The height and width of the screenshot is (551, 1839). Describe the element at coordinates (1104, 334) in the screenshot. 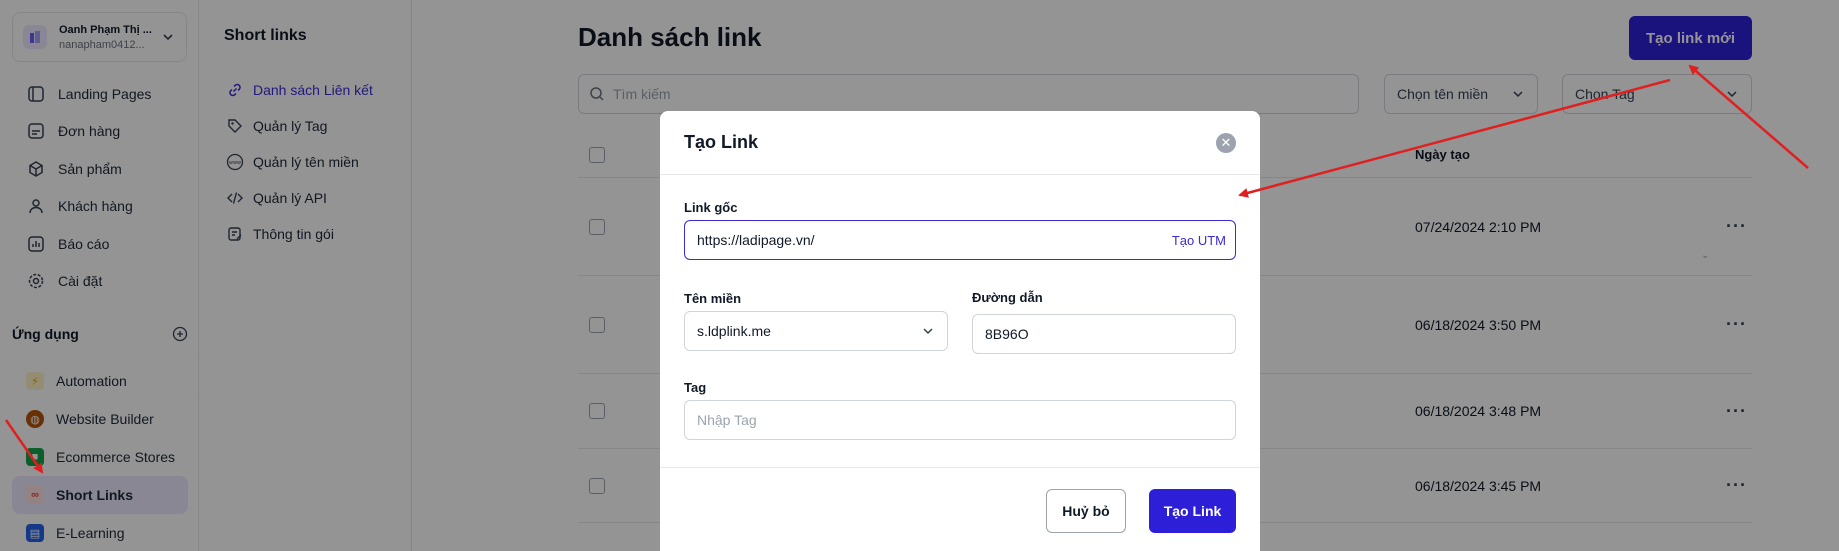

I see `path-input: 8B96O` at that location.